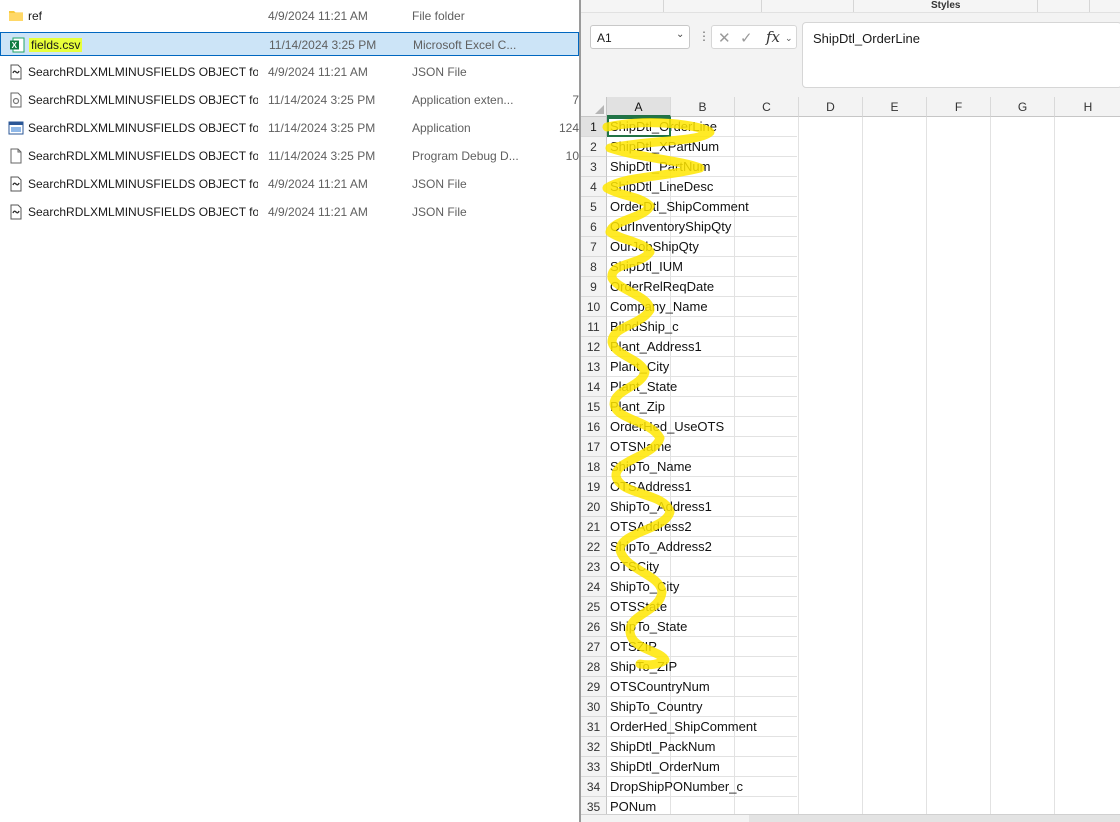 This screenshot has height=822, width=1120. What do you see at coordinates (594, 447) in the screenshot?
I see `row-header: 17` at bounding box center [594, 447].